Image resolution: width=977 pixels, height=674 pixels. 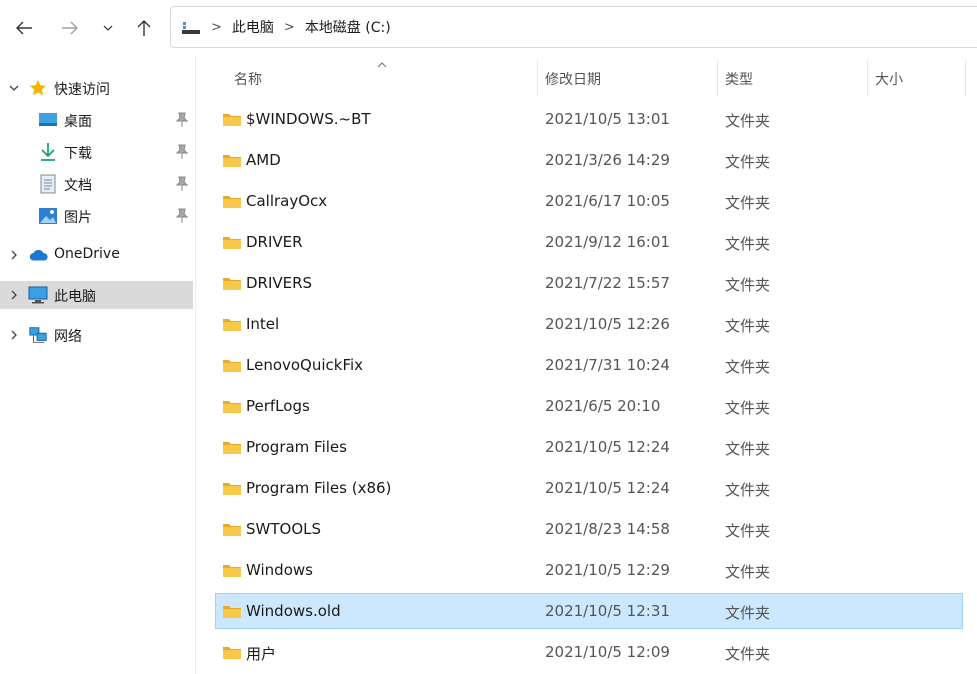 I want to click on file-row: Program Files 2021/10/5 12:24 文件夹, so click(x=589, y=447).